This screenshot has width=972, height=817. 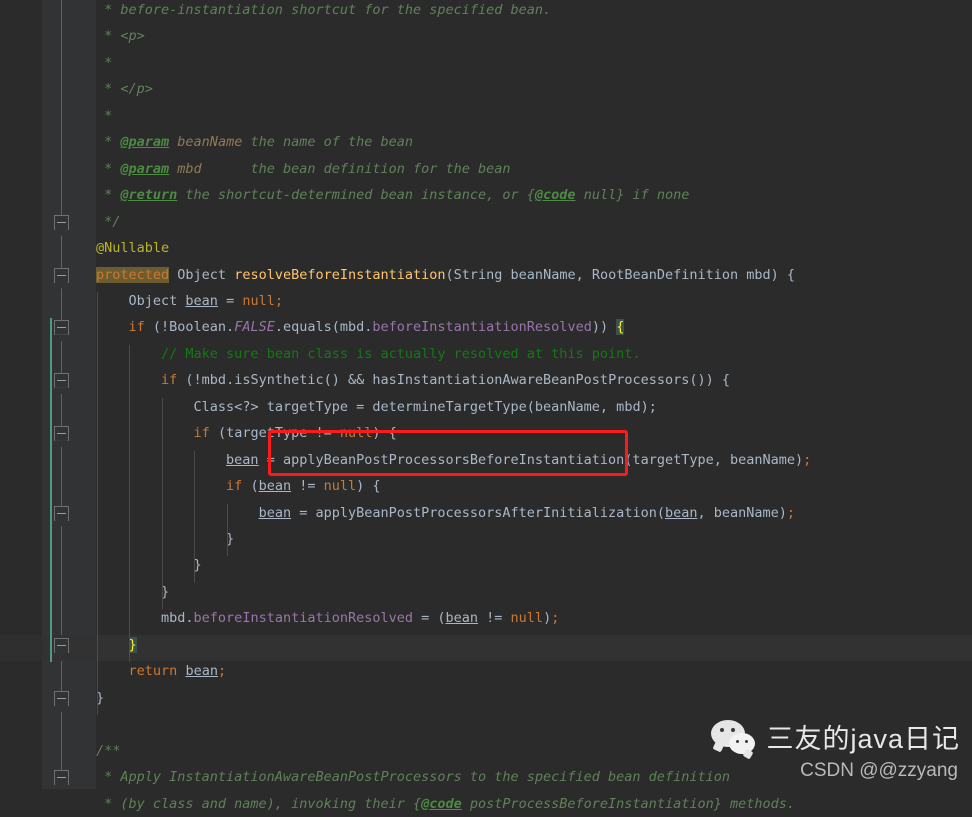 I want to click on code-token: mbd, so click(x=185, y=168).